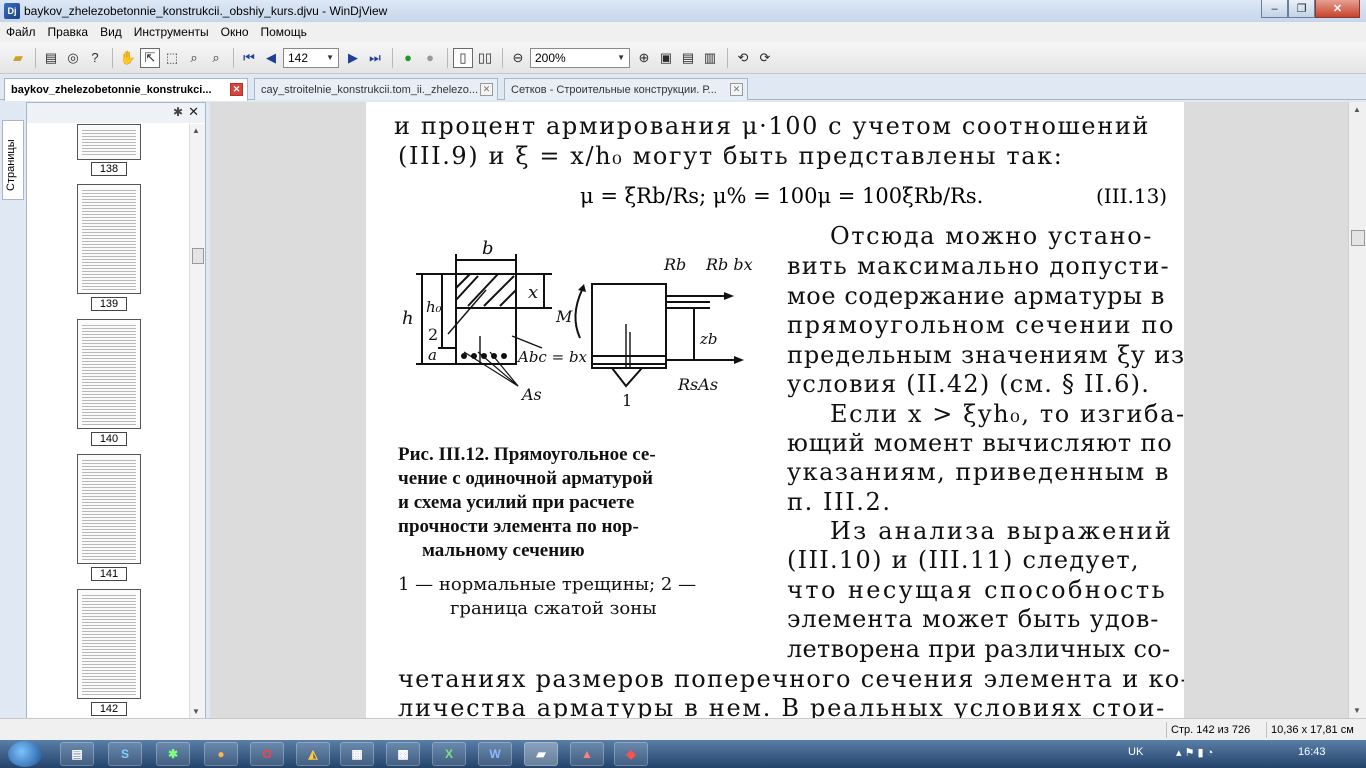 This screenshot has height=768, width=1366. I want to click on close-icon: ✕, so click(193, 112).